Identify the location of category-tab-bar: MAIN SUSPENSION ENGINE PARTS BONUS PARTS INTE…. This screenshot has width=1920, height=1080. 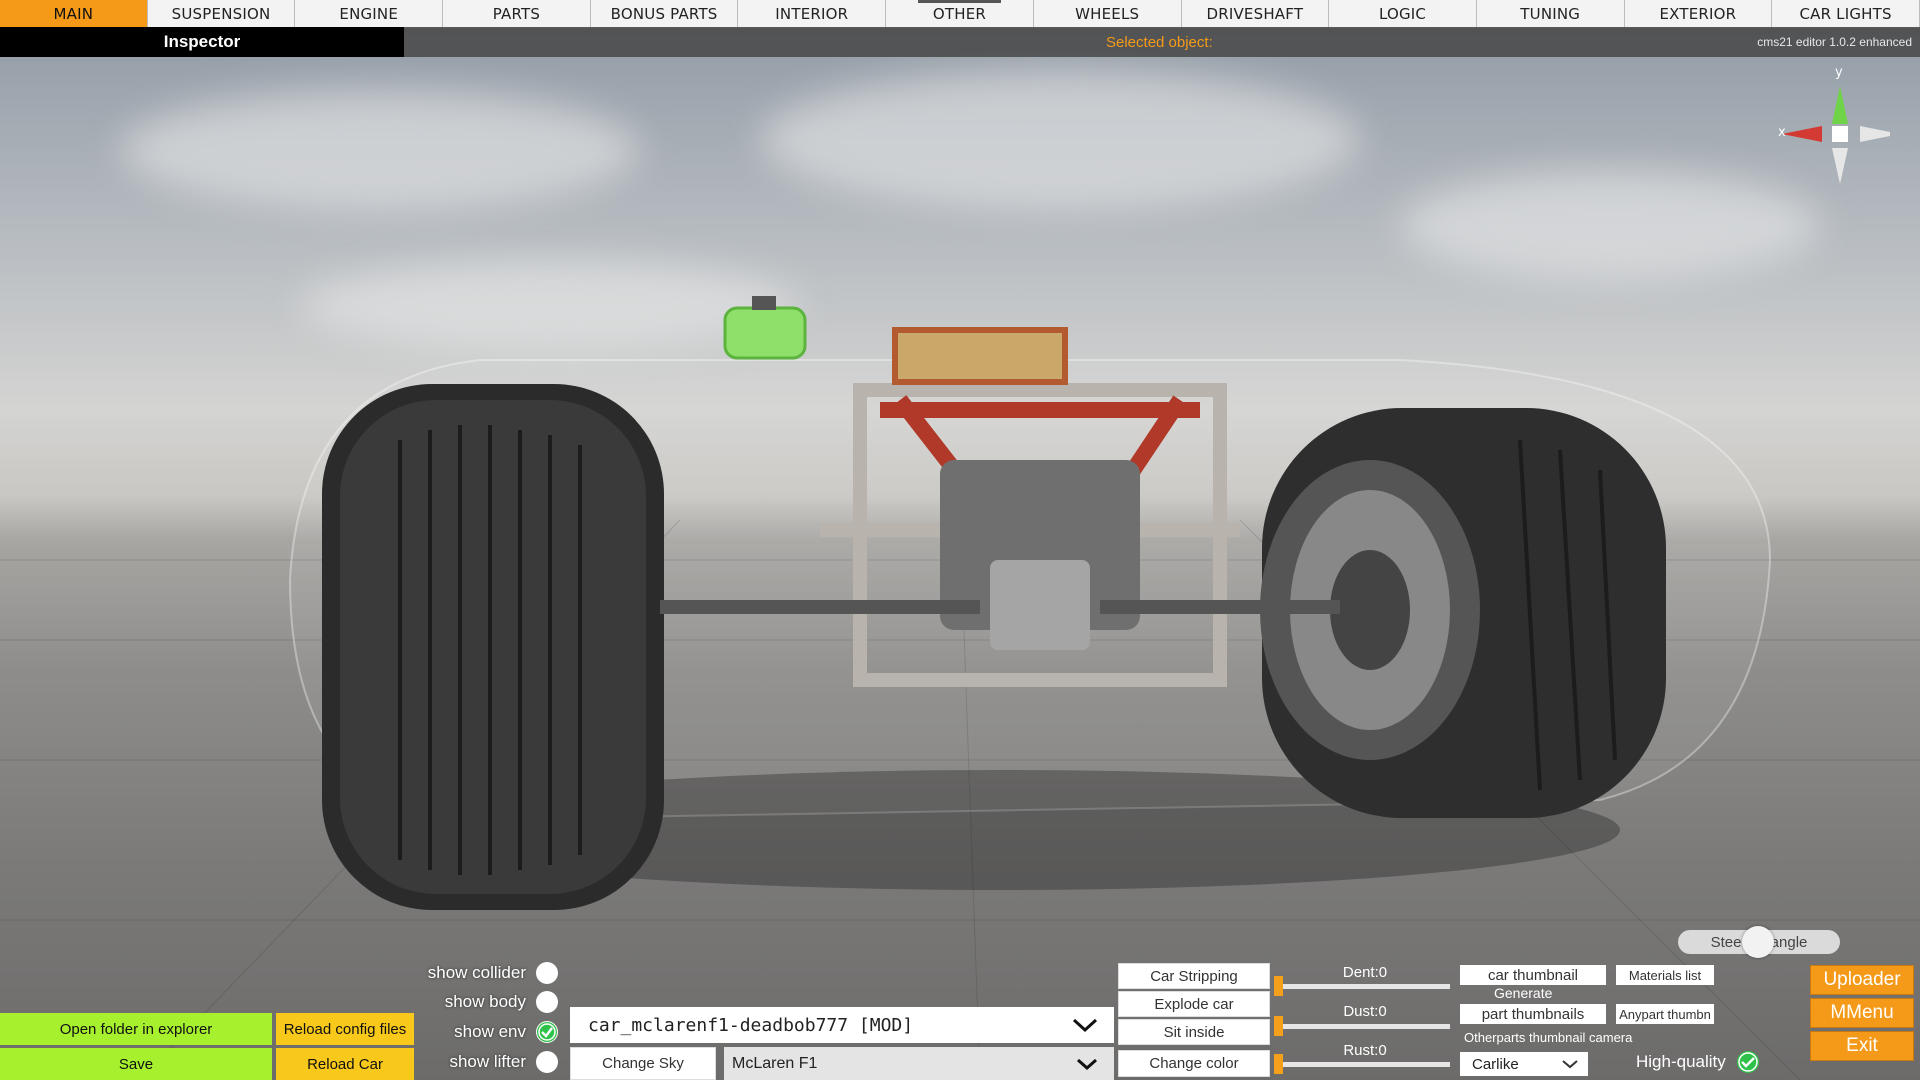
(960, 14).